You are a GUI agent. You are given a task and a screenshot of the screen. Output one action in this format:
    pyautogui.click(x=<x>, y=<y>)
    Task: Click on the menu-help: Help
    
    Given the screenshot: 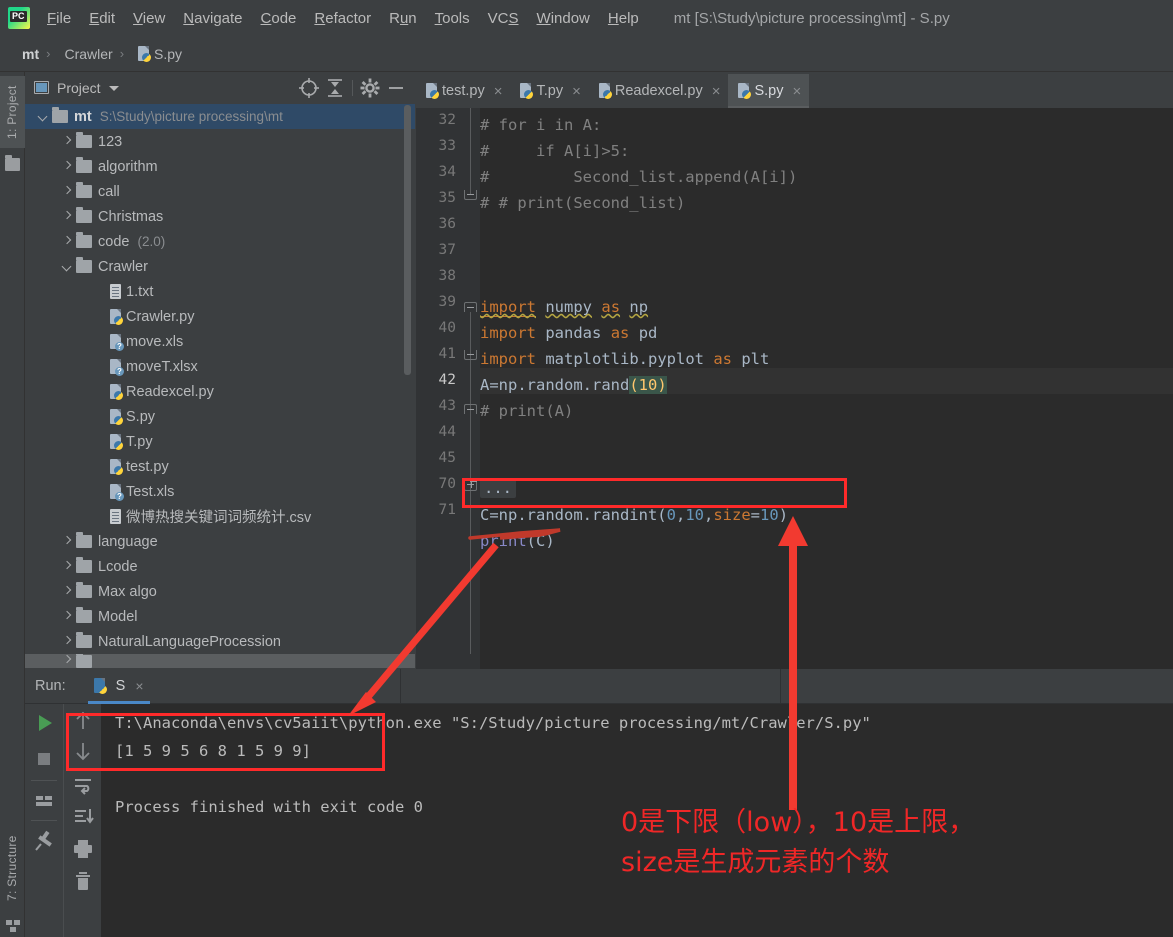 What is the action you would take?
    pyautogui.click(x=623, y=18)
    